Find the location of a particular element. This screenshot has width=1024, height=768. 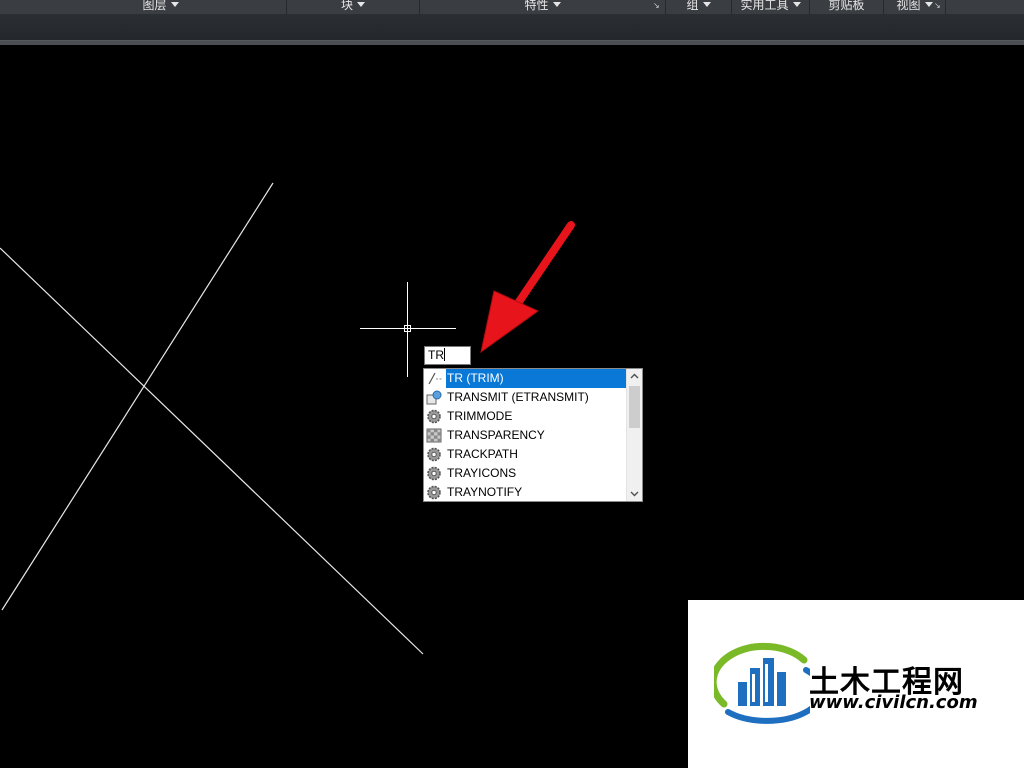

ribbon-panel-block: 块 is located at coordinates (353, 7).